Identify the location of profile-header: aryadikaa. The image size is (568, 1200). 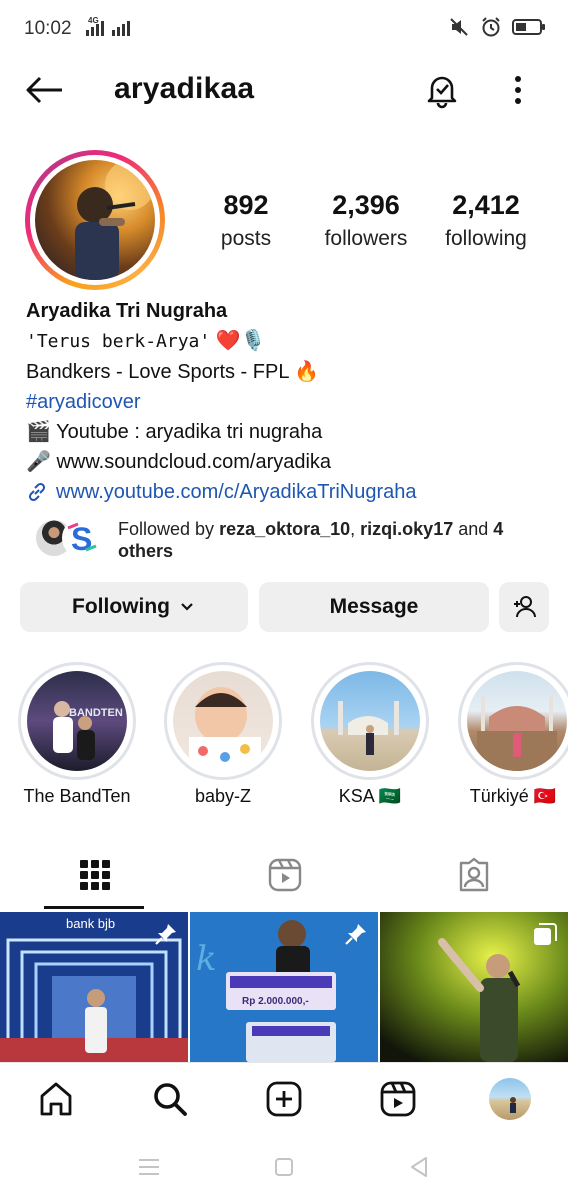
(284, 90).